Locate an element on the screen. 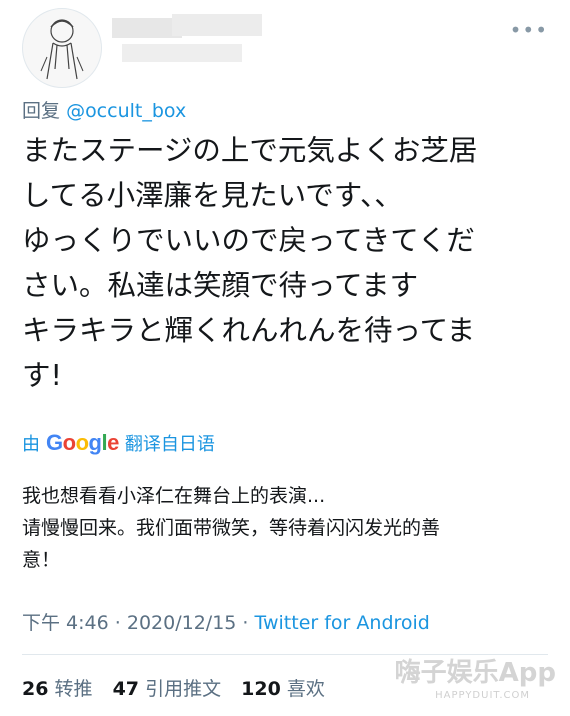 This screenshot has width=570, height=716. tweet-line: さい。私達は笑顔で待ってます is located at coordinates (220, 285).